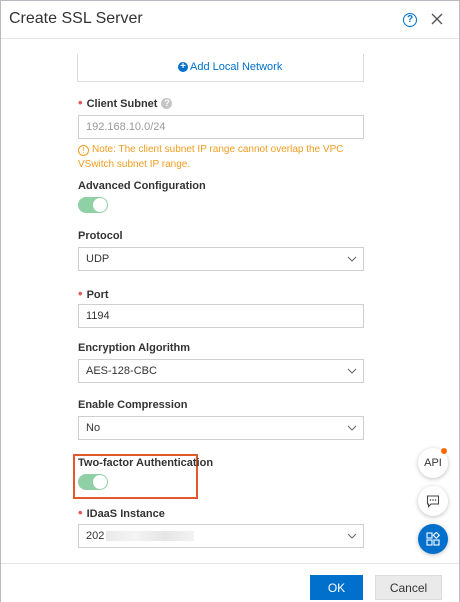  Describe the element at coordinates (437, 19) in the screenshot. I see `close-icon` at that location.